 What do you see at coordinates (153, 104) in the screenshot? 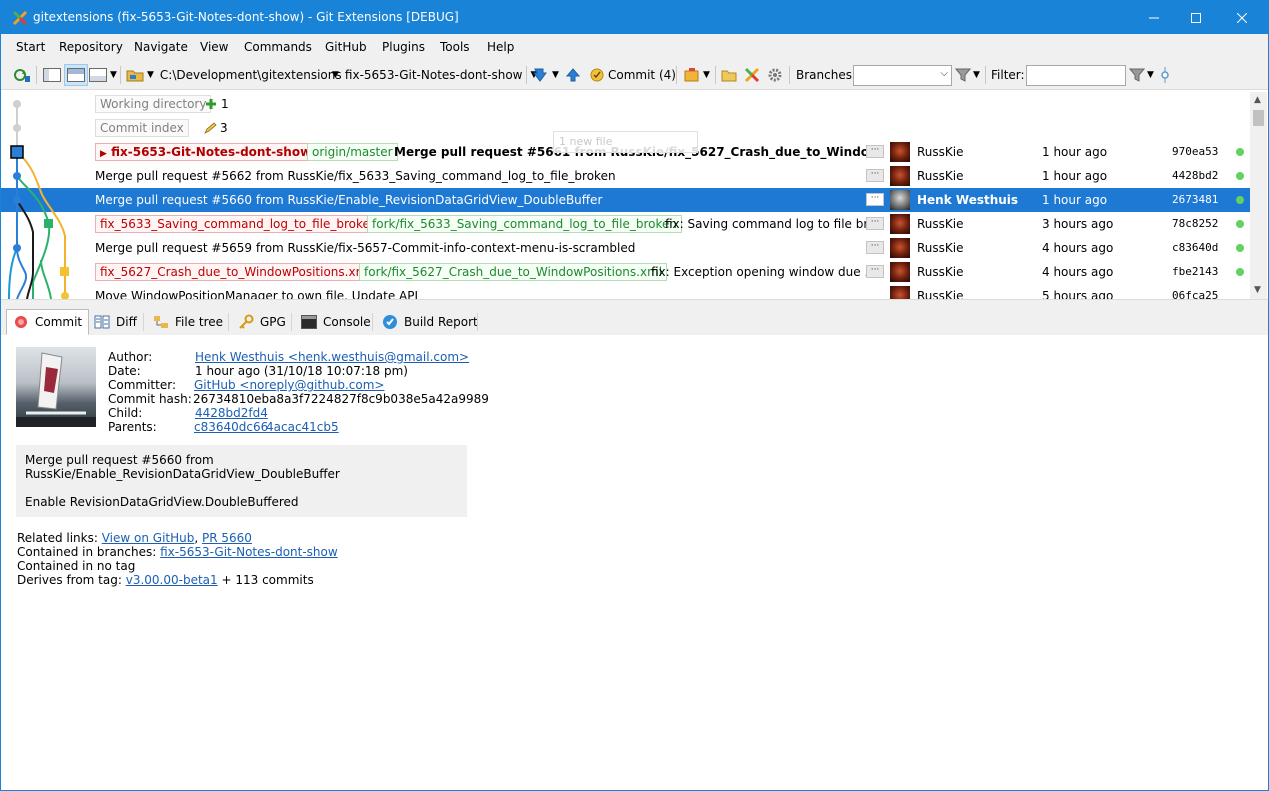
I see `working-directory-label: Working directory` at bounding box center [153, 104].